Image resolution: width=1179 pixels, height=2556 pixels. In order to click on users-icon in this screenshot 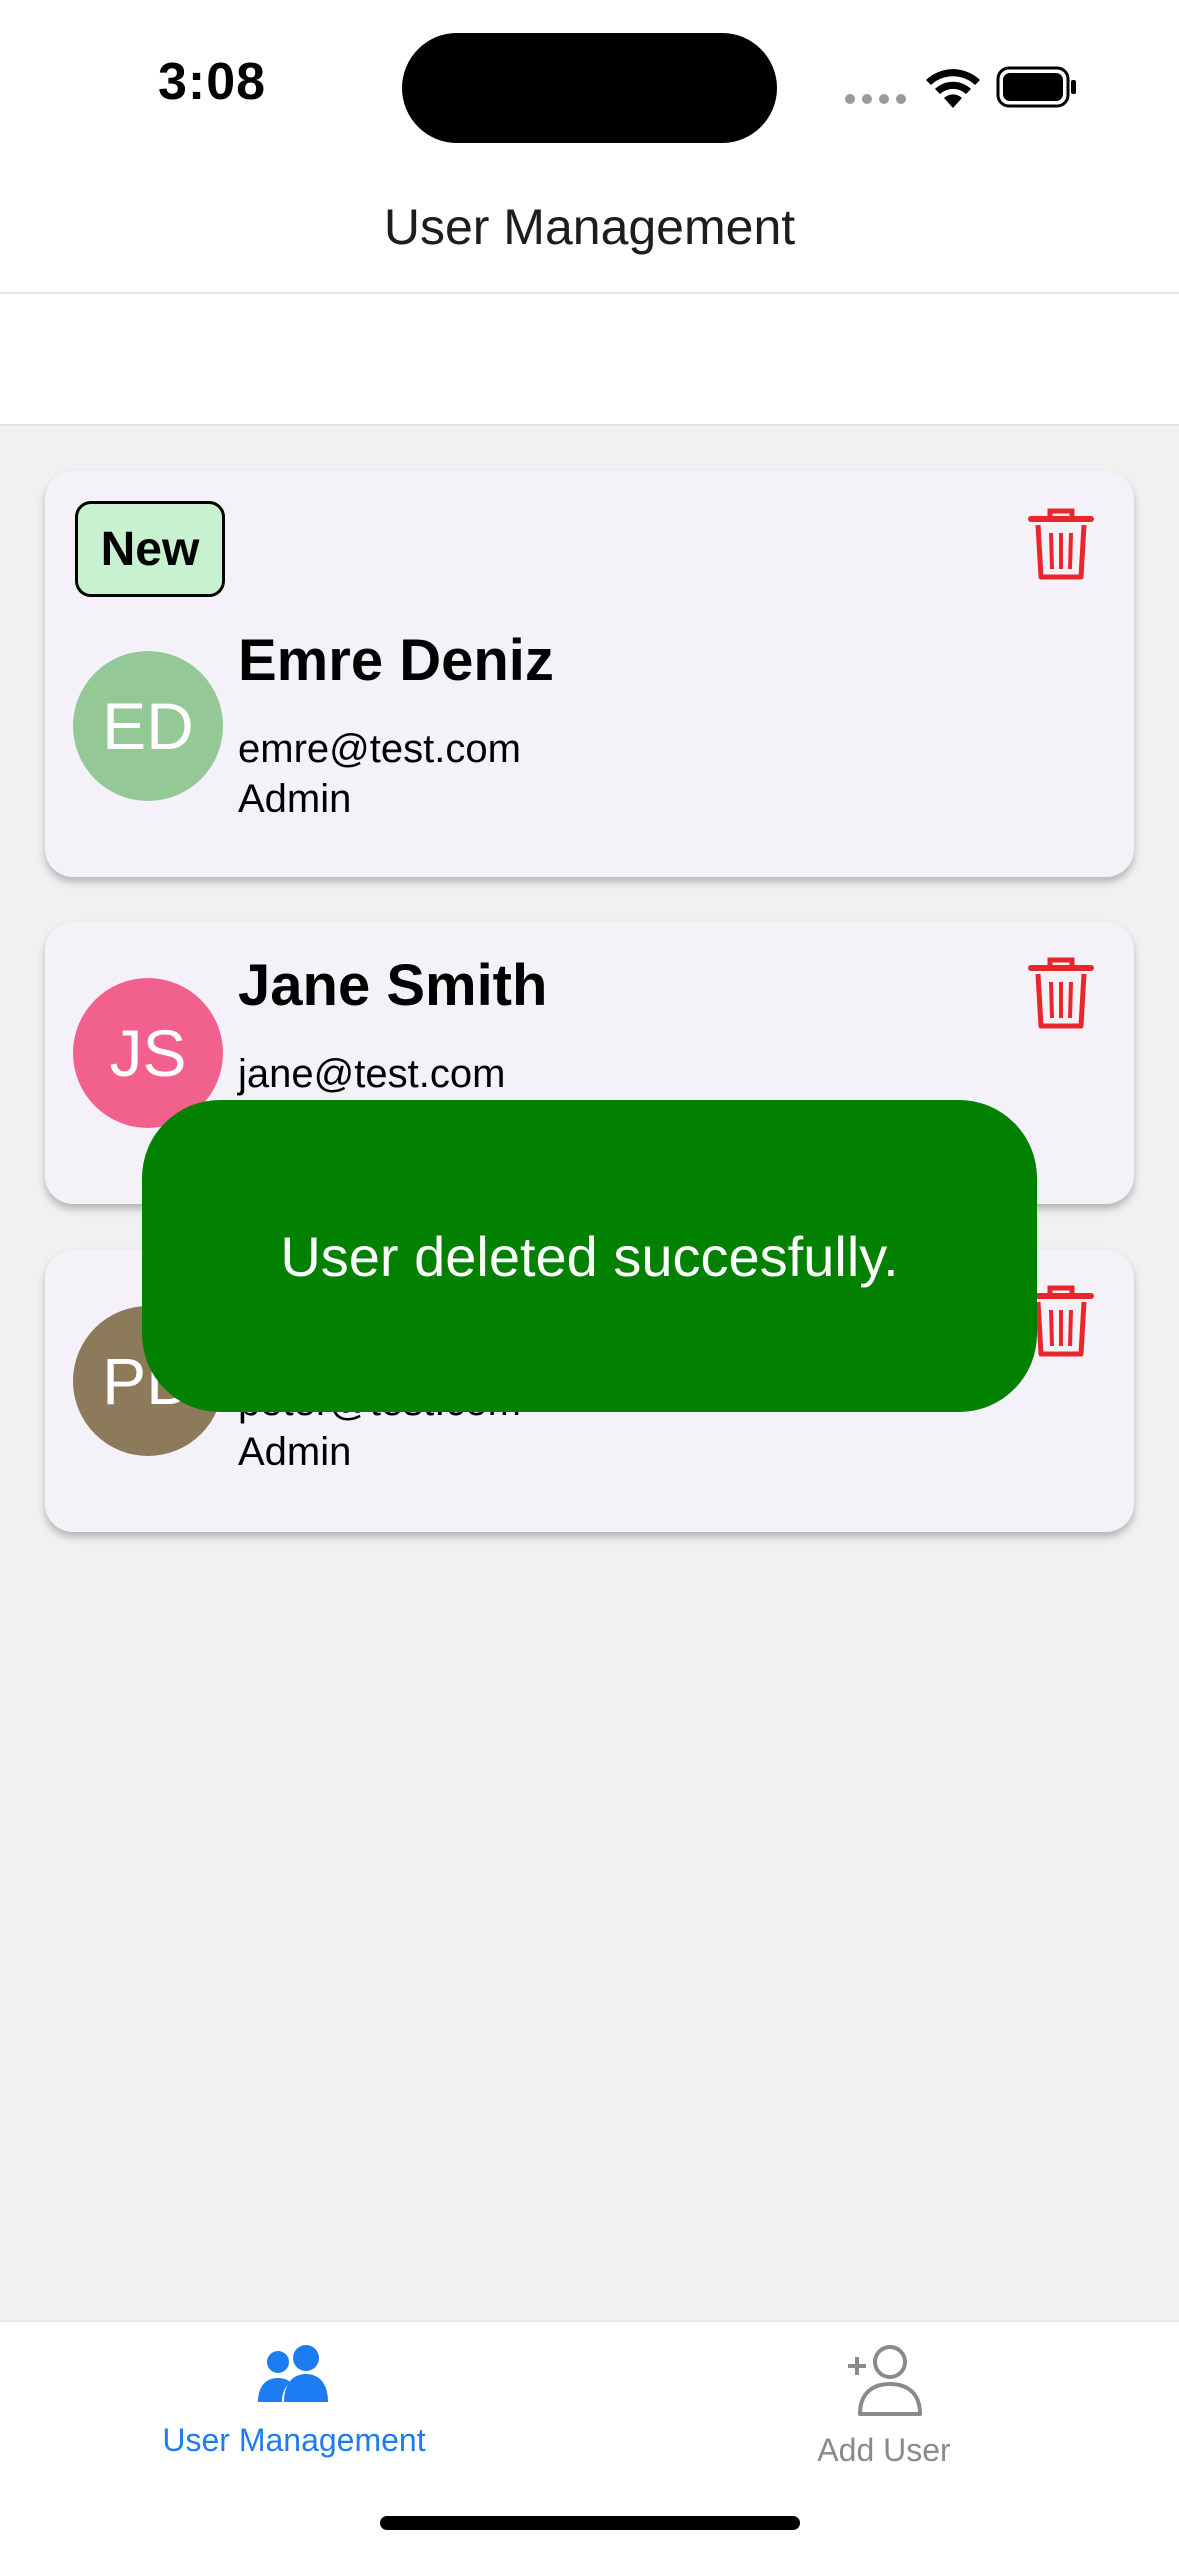, I will do `click(293, 2373)`.